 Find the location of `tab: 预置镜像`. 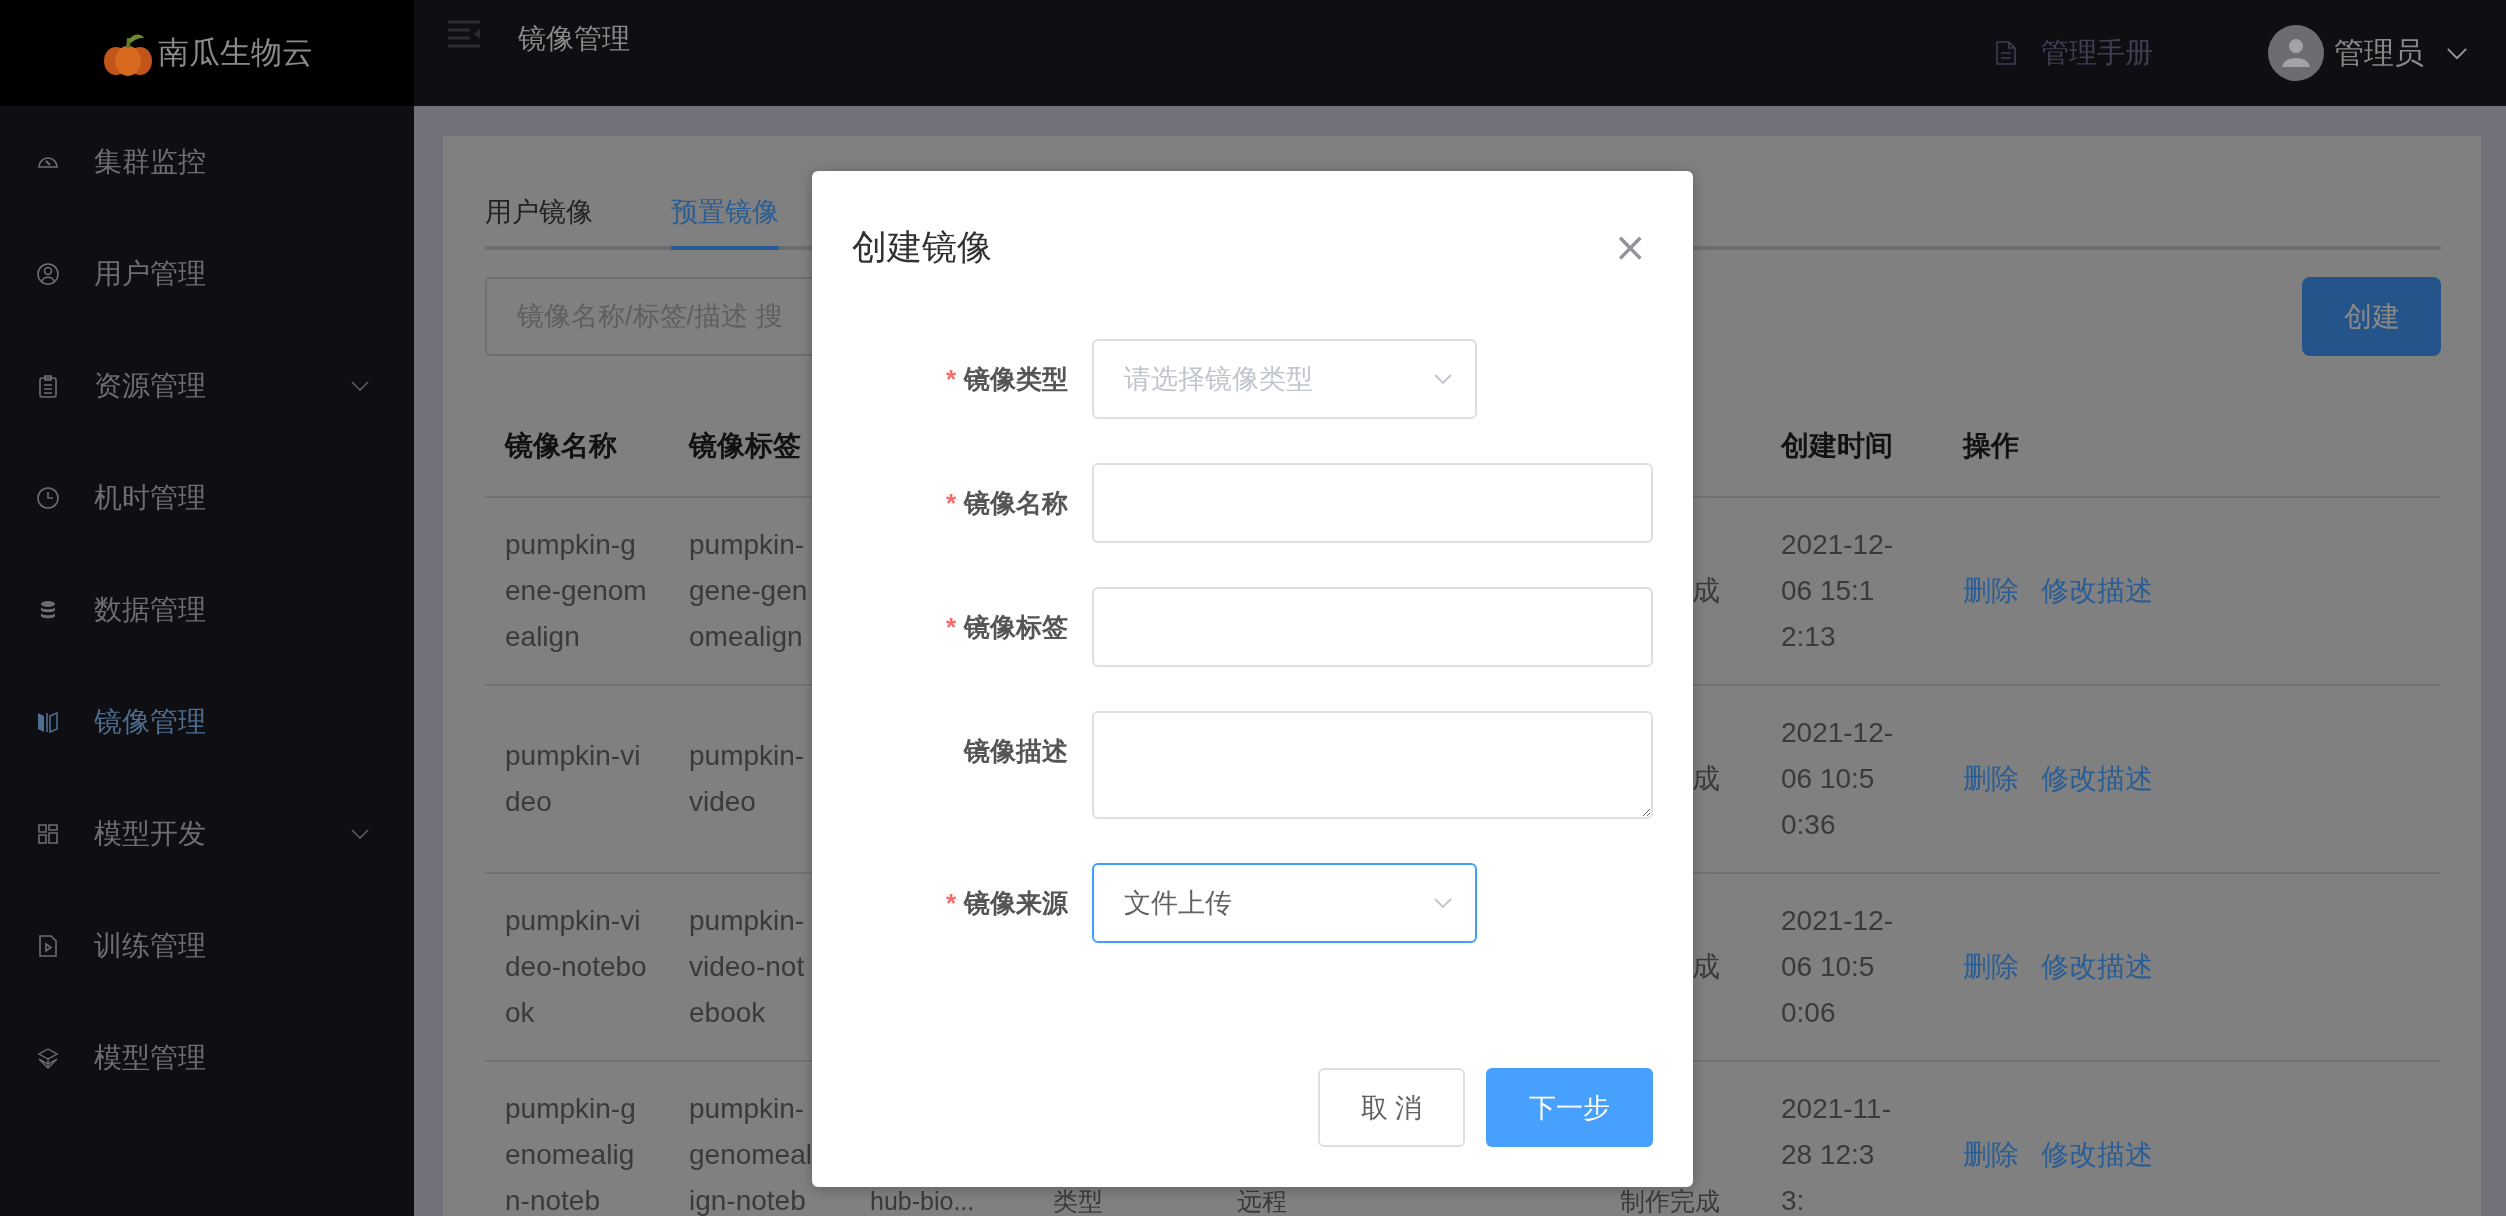

tab: 预置镜像 is located at coordinates (725, 222).